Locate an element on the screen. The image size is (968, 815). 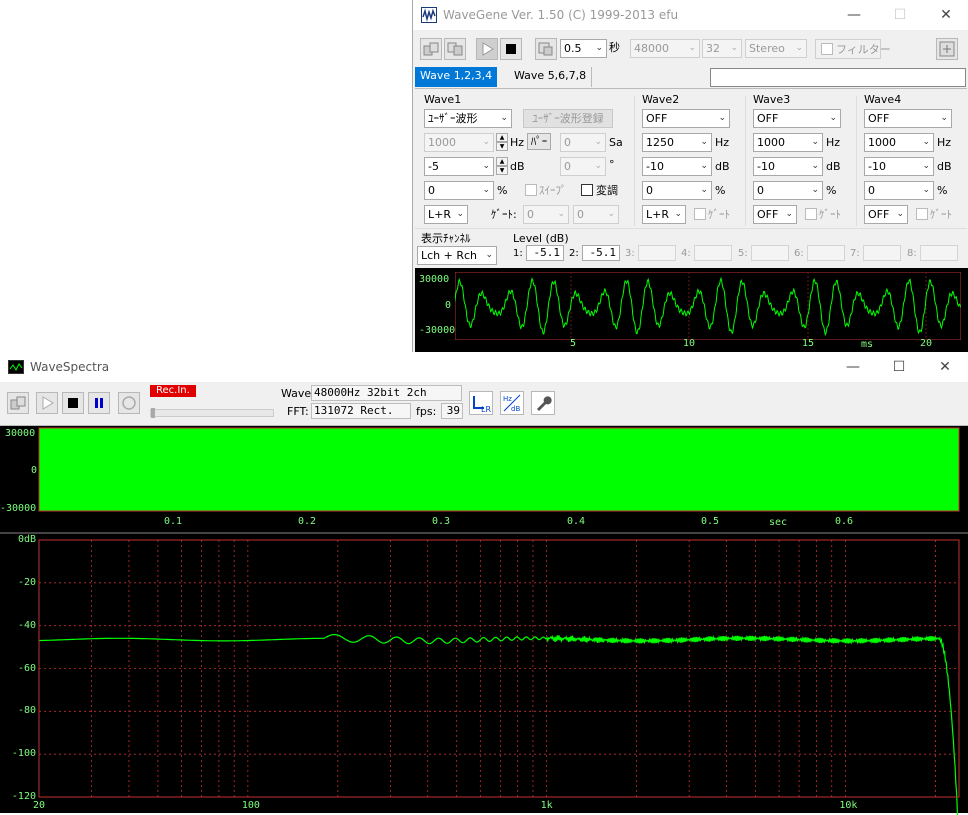
wave1-phase-select: 0 ⌄ is located at coordinates (583, 166).